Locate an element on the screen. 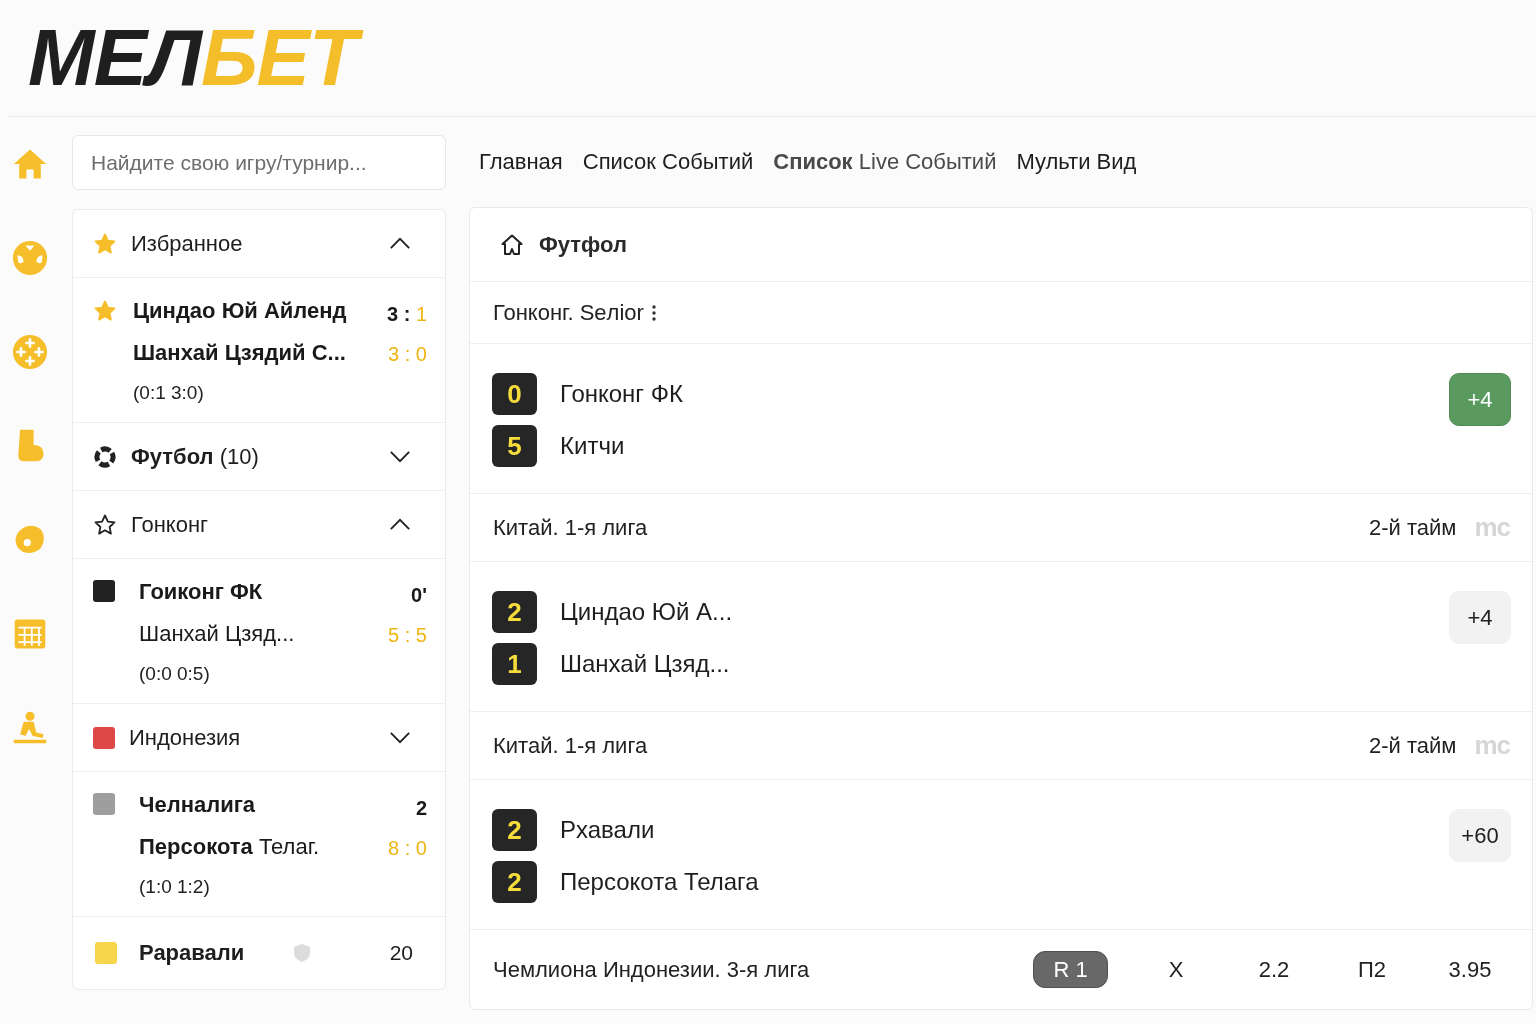 The height and width of the screenshot is (1024, 1536). shield-icon is located at coordinates (302, 953).